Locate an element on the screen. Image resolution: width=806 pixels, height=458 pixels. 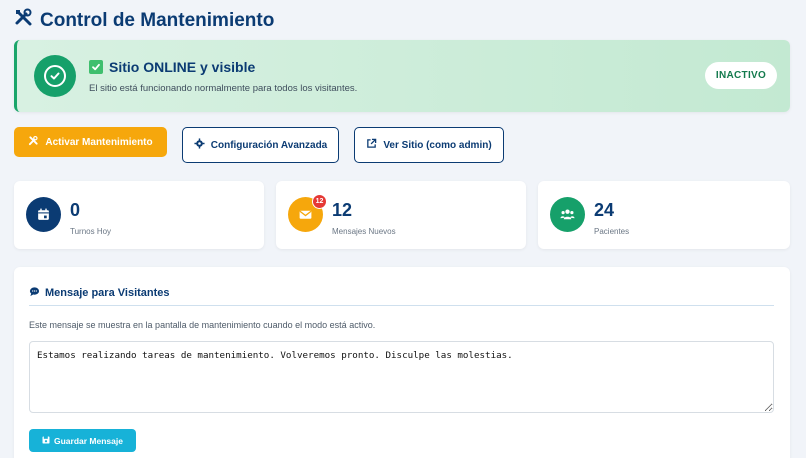
divider is located at coordinates (401, 305).